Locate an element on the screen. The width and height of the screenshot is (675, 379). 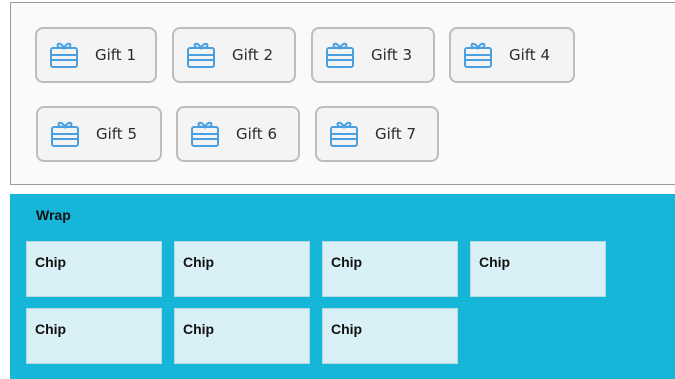
gift-button-1: Gift 1 is located at coordinates (96, 55).